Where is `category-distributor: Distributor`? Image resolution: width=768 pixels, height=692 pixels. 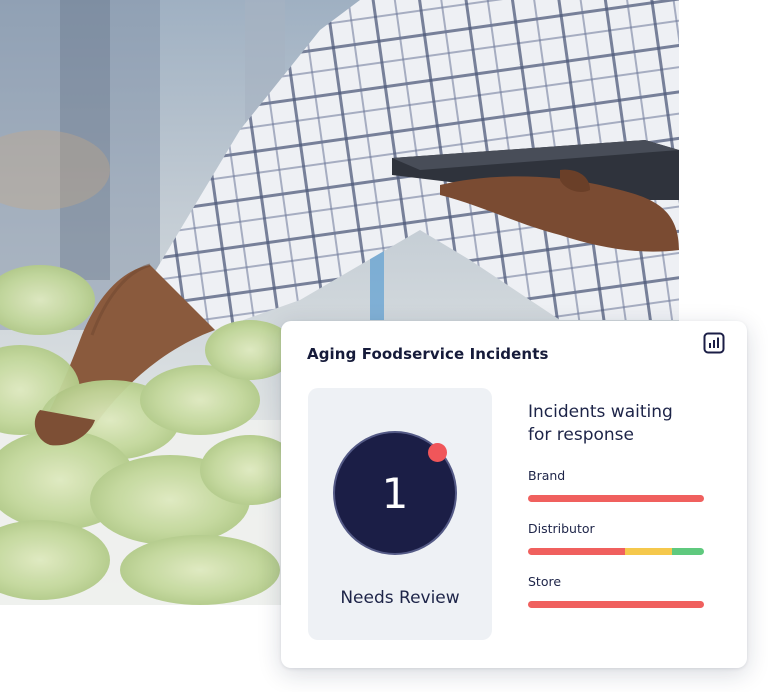
category-distributor: Distributor is located at coordinates (616, 538).